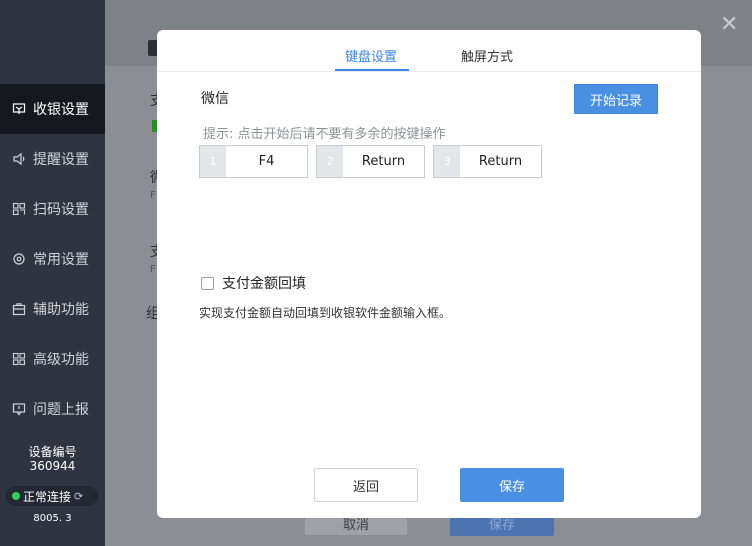 This screenshot has height=546, width=752. I want to click on payment-refill-checkbox, so click(207, 283).